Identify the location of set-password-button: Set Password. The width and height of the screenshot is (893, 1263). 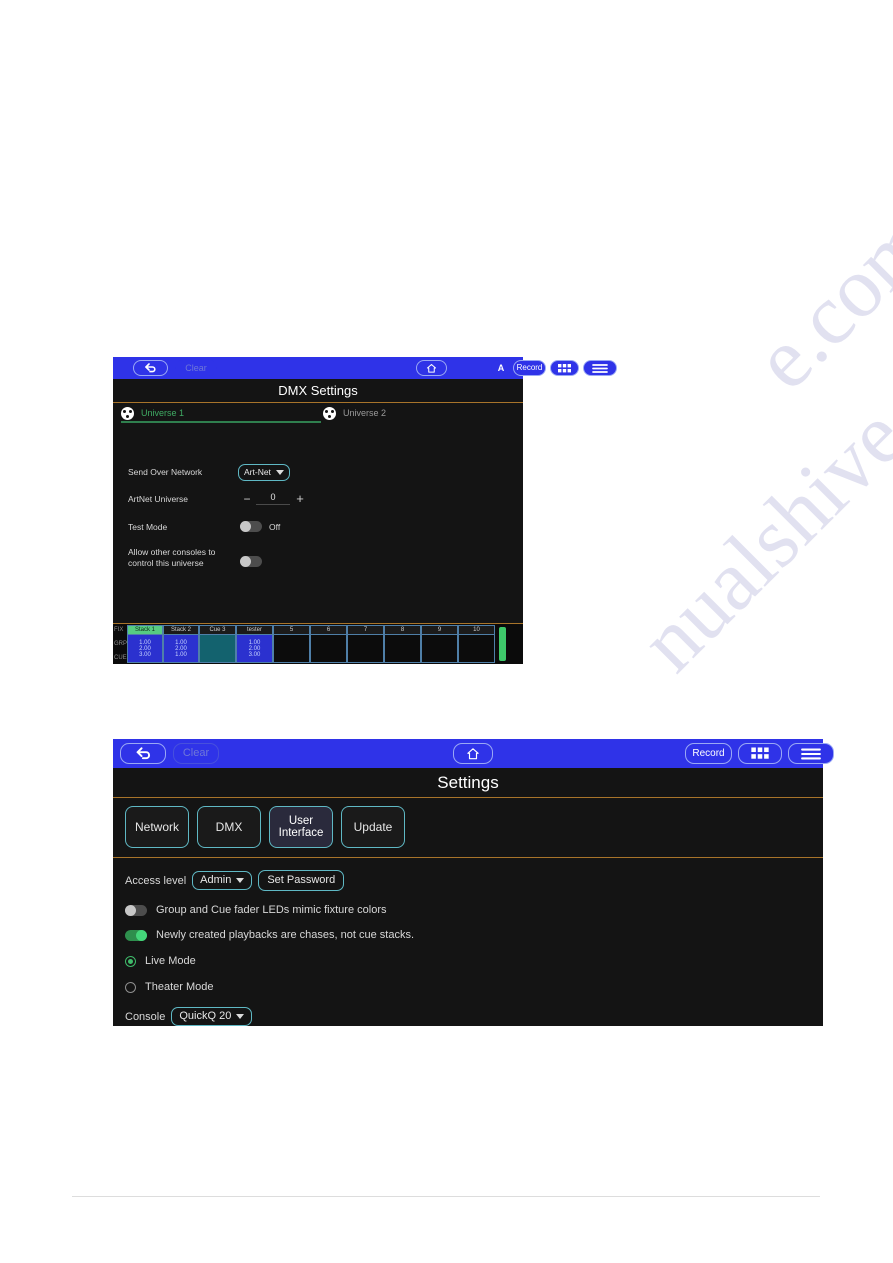
(301, 880).